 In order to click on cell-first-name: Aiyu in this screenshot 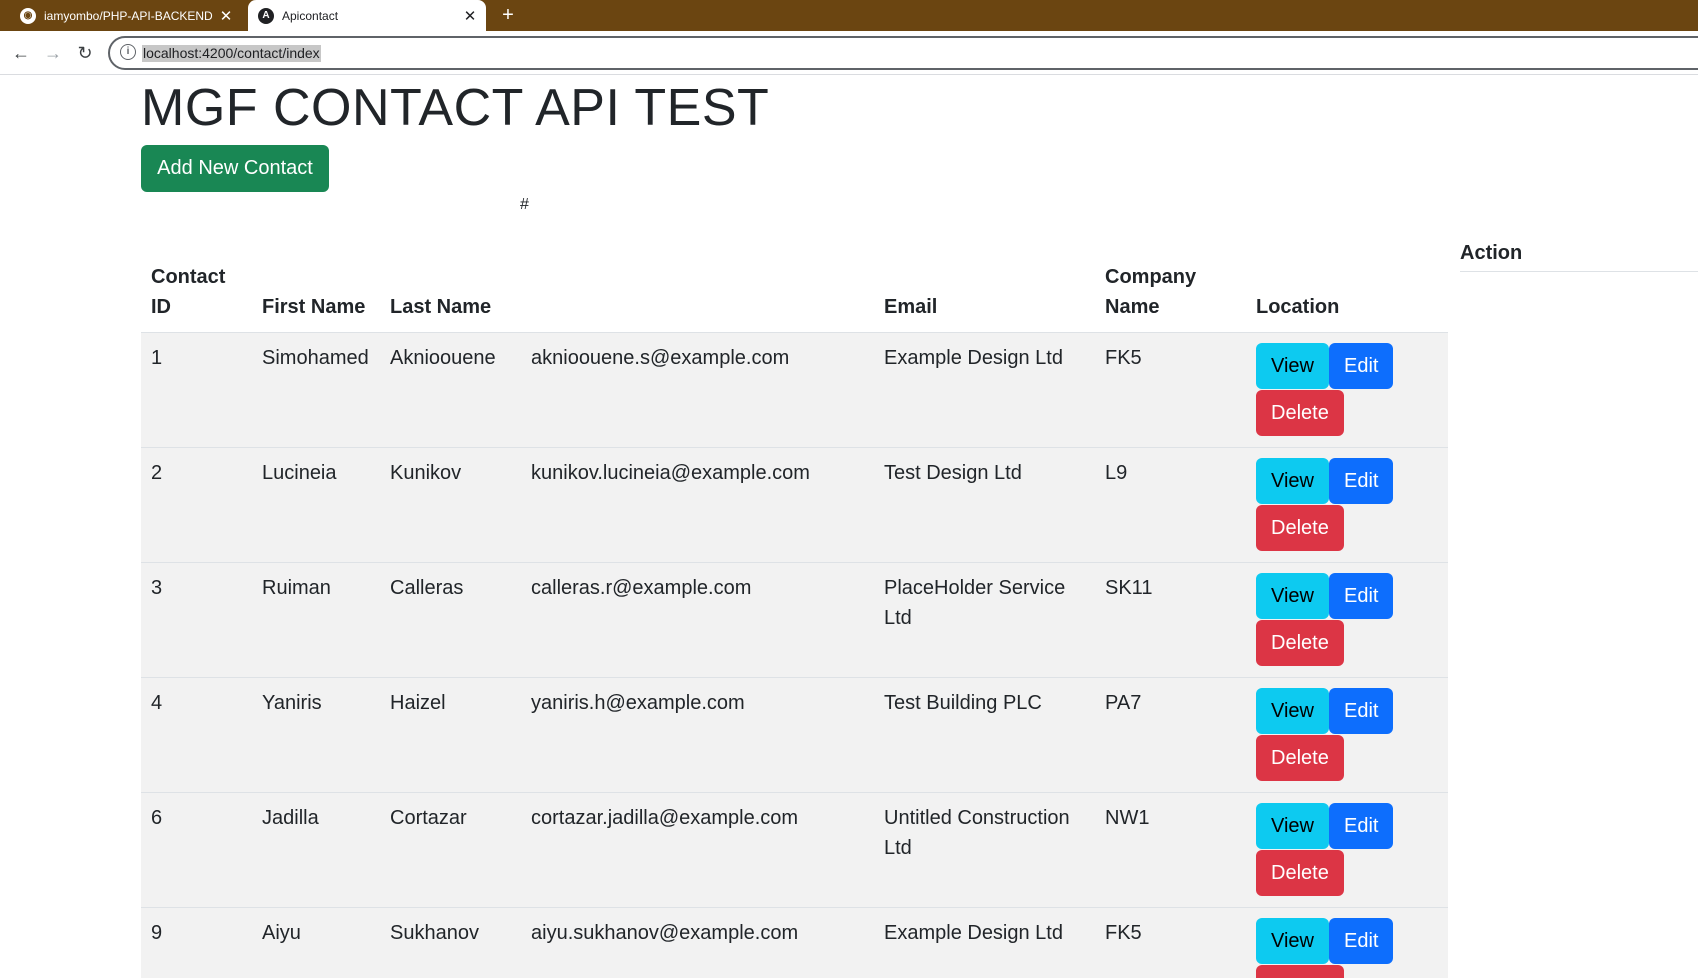, I will do `click(316, 942)`.